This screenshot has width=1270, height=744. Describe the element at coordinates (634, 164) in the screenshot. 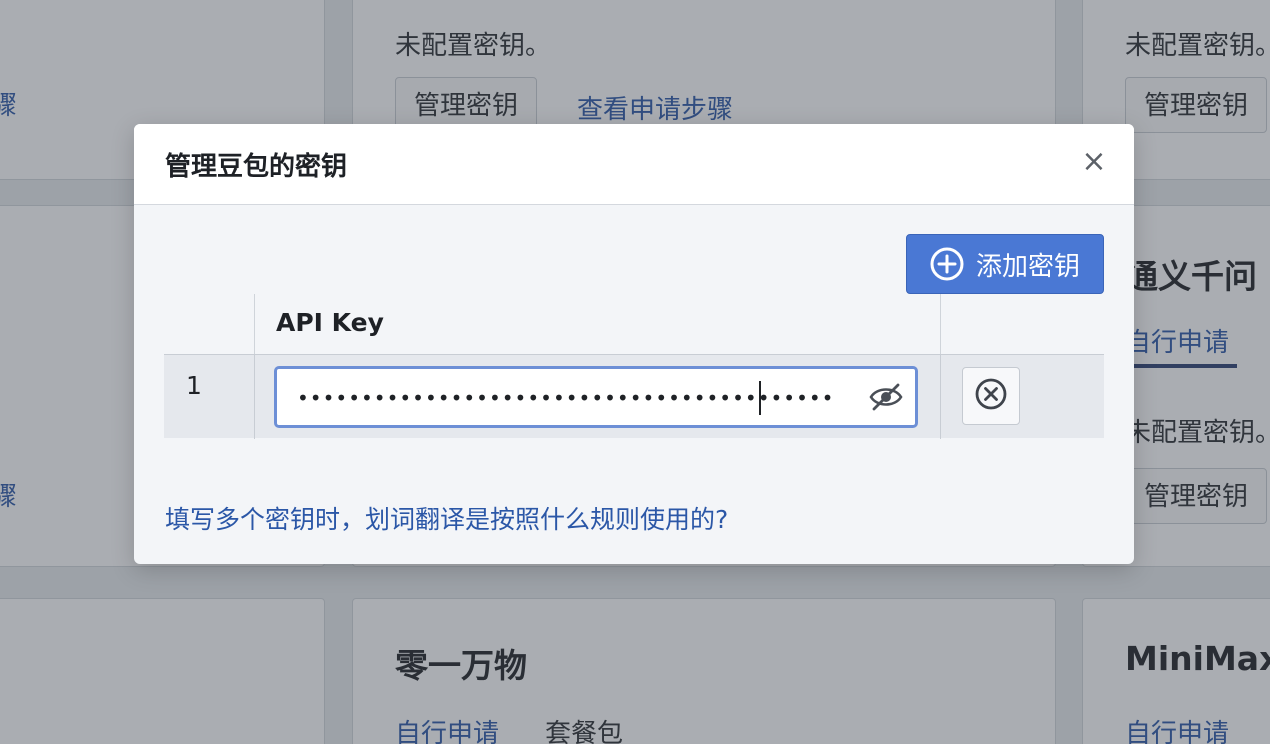

I see `dialog-header: 管理豆包的密钥 ×` at that location.